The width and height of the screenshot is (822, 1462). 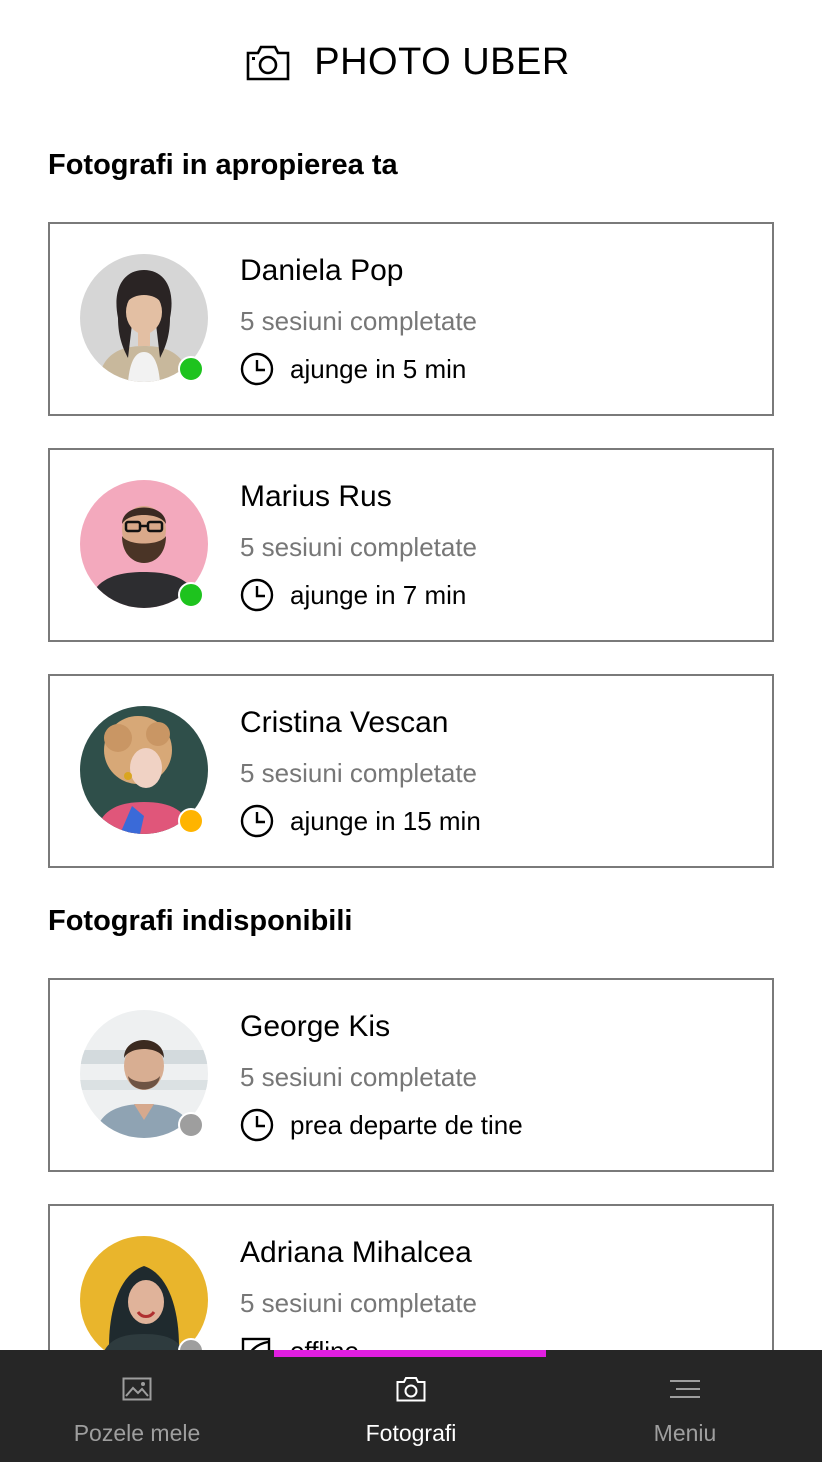 I want to click on nav-label: Meniu, so click(x=685, y=1433).